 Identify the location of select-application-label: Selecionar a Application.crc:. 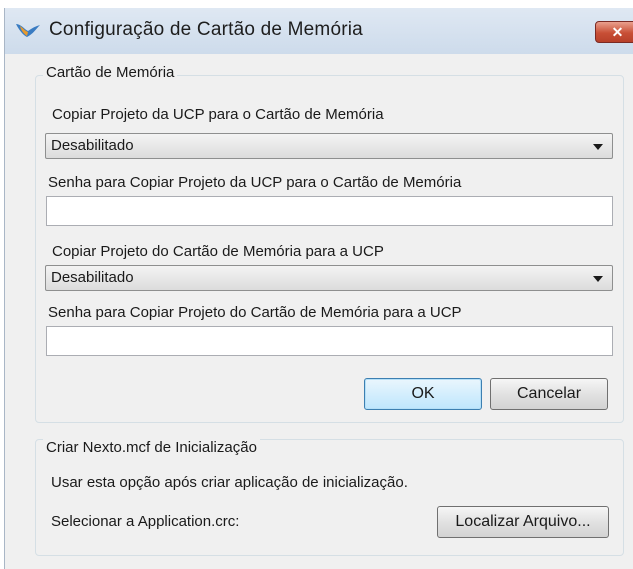
(145, 521).